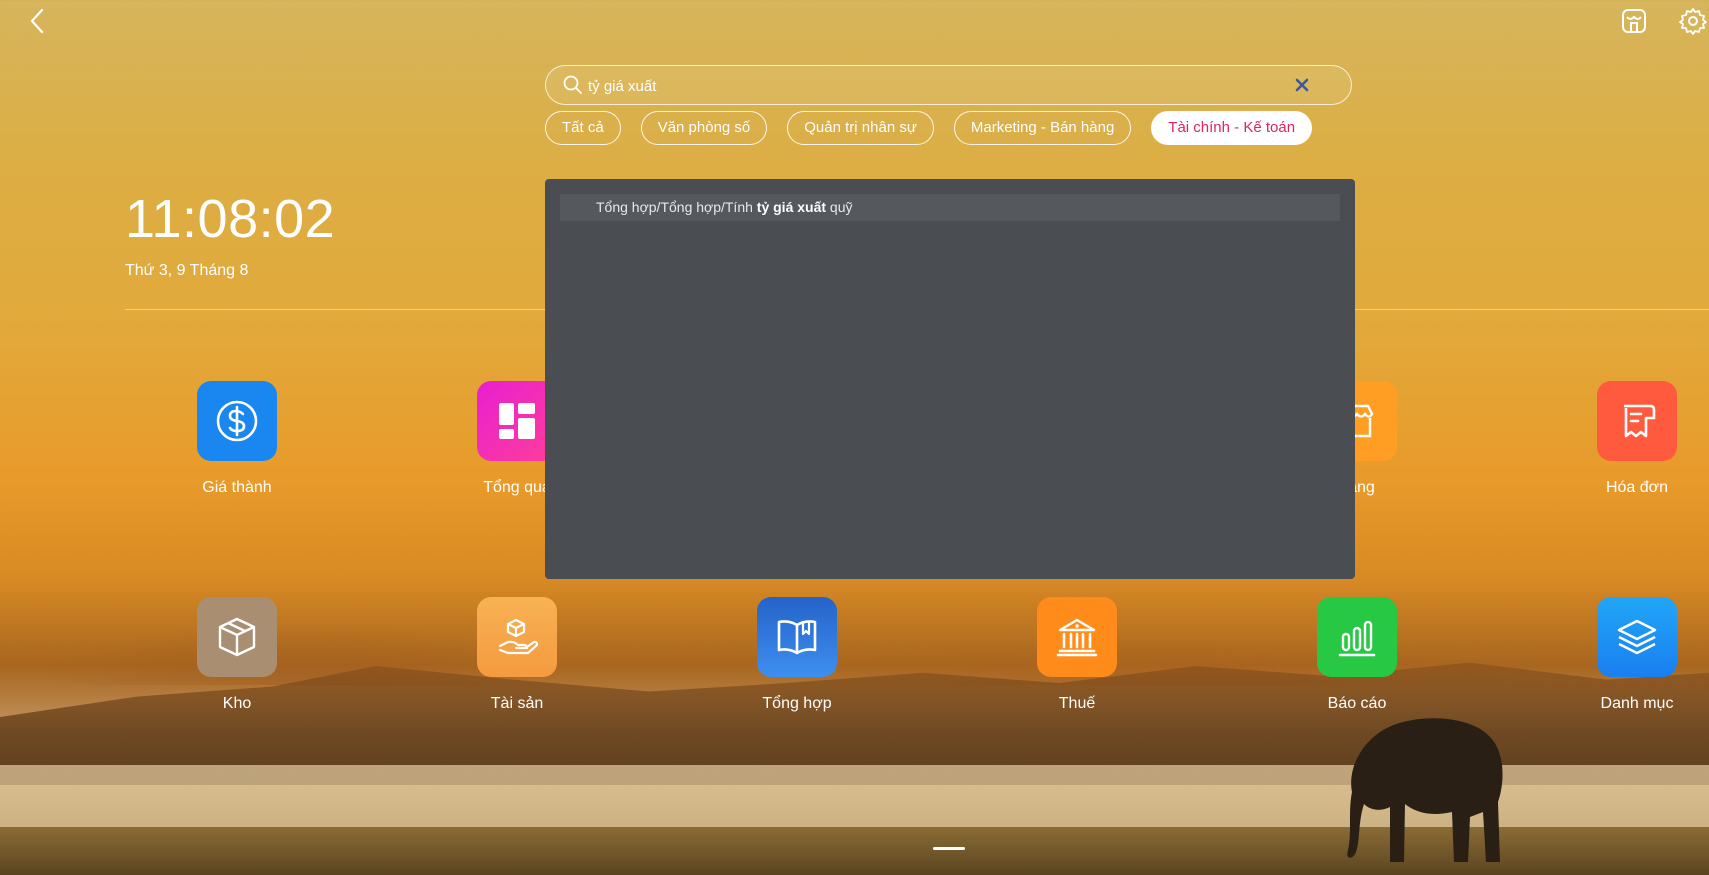 Image resolution: width=1709 pixels, height=875 pixels. What do you see at coordinates (1077, 703) in the screenshot?
I see `app-label: Thuế` at bounding box center [1077, 703].